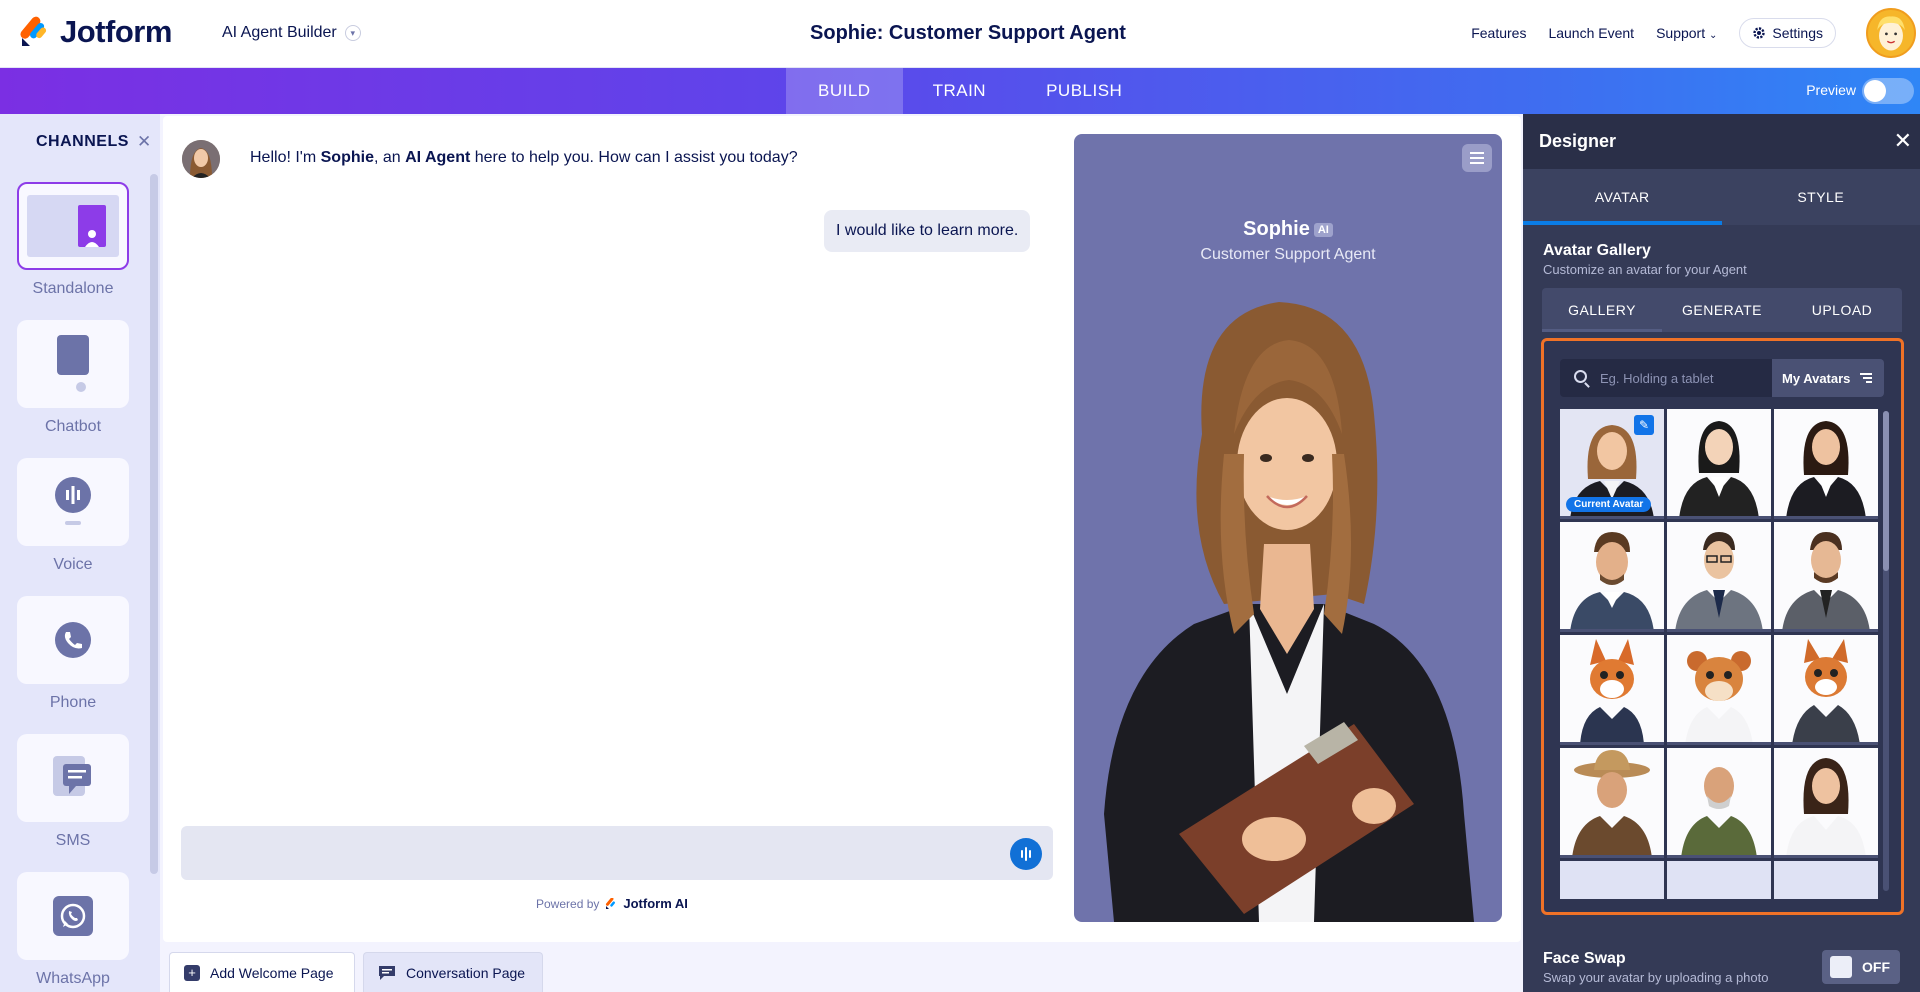 This screenshot has height=992, width=1920. What do you see at coordinates (960, 91) in the screenshot?
I see `tab-train: TRAIN` at bounding box center [960, 91].